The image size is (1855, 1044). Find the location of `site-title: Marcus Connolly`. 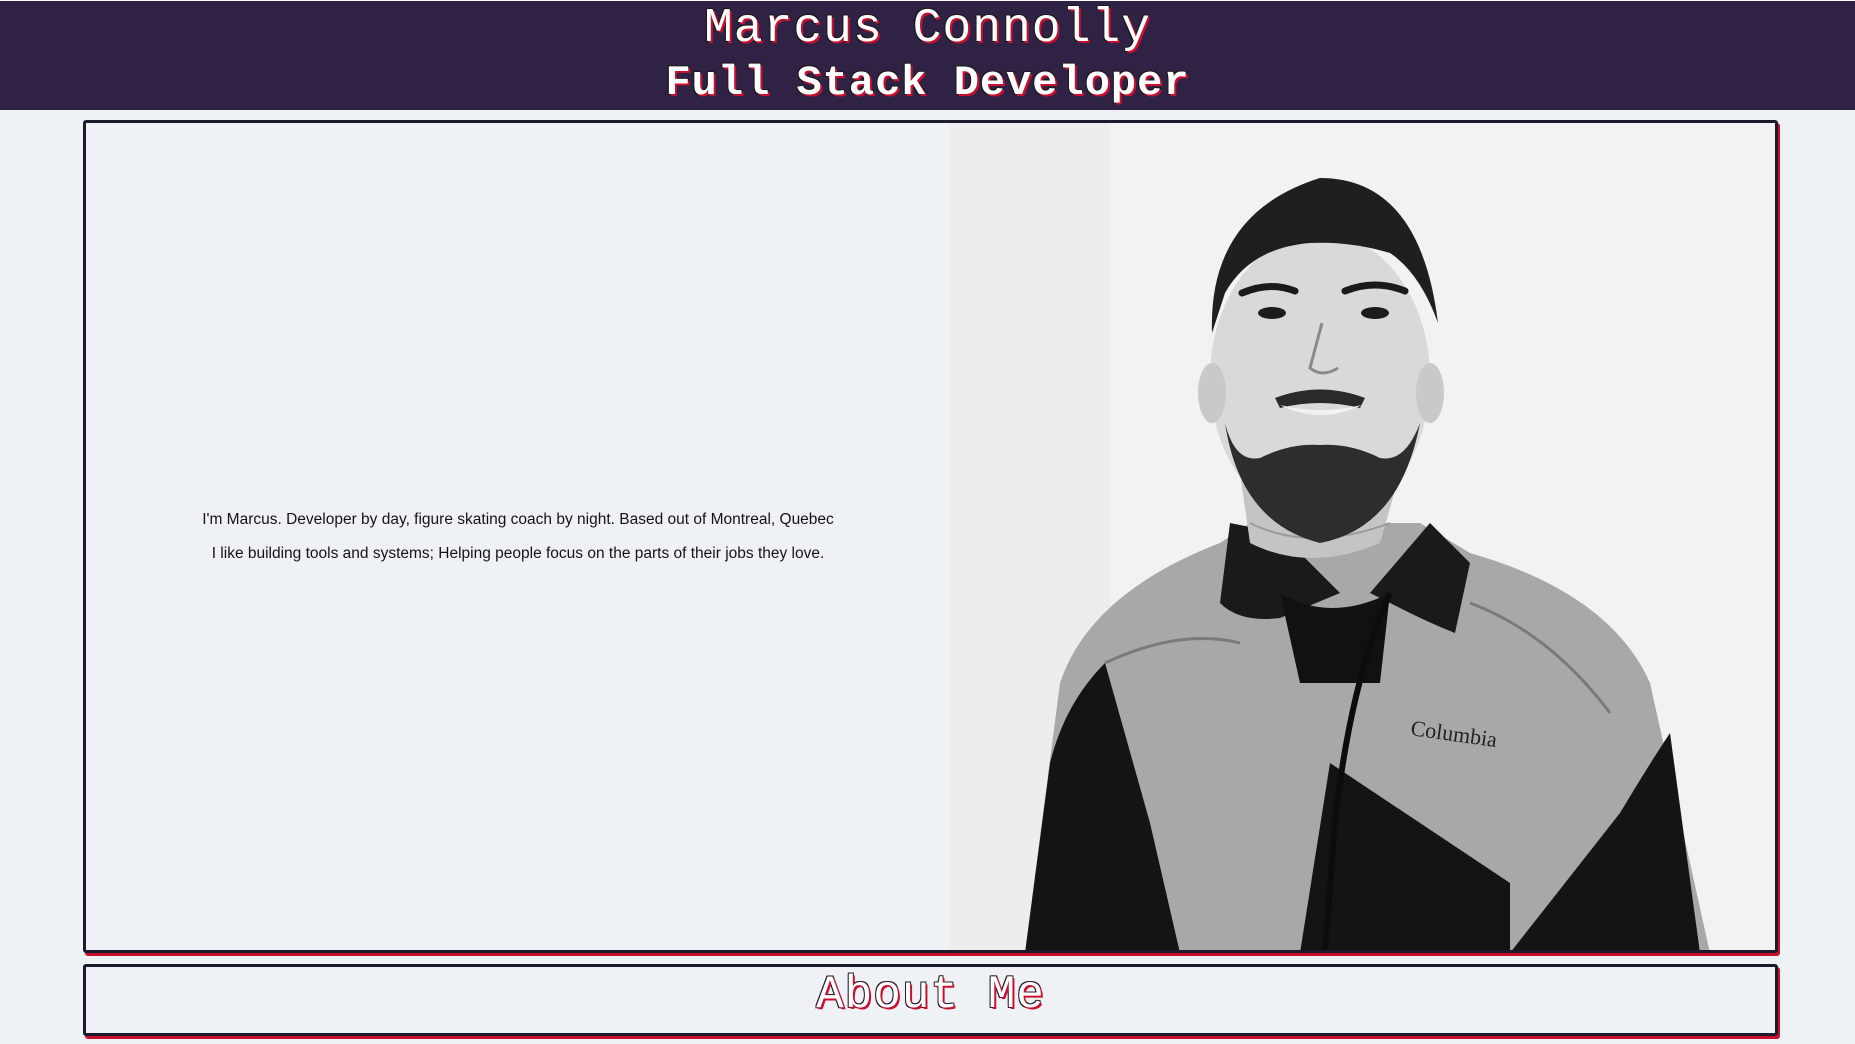

site-title: Marcus Connolly is located at coordinates (927, 29).